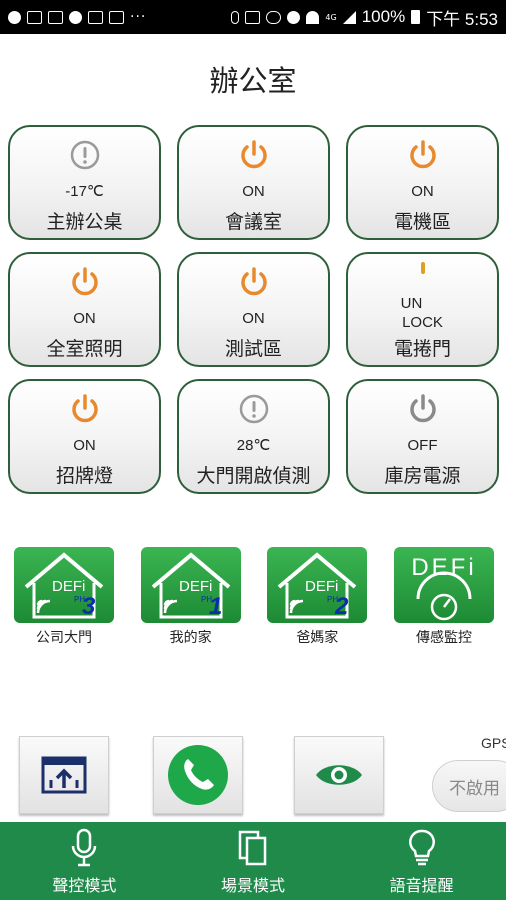 This screenshot has height=900, width=506. I want to click on view-button, so click(339, 775).